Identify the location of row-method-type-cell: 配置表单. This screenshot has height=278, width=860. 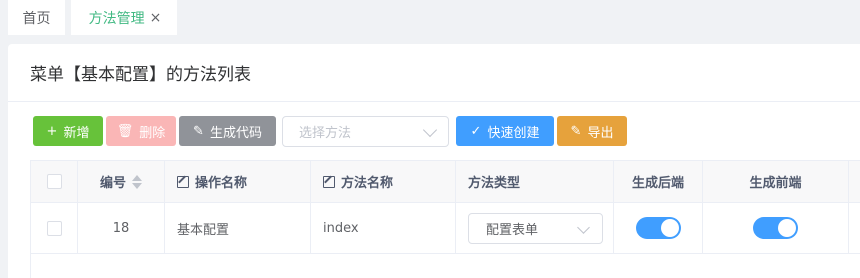
(535, 228).